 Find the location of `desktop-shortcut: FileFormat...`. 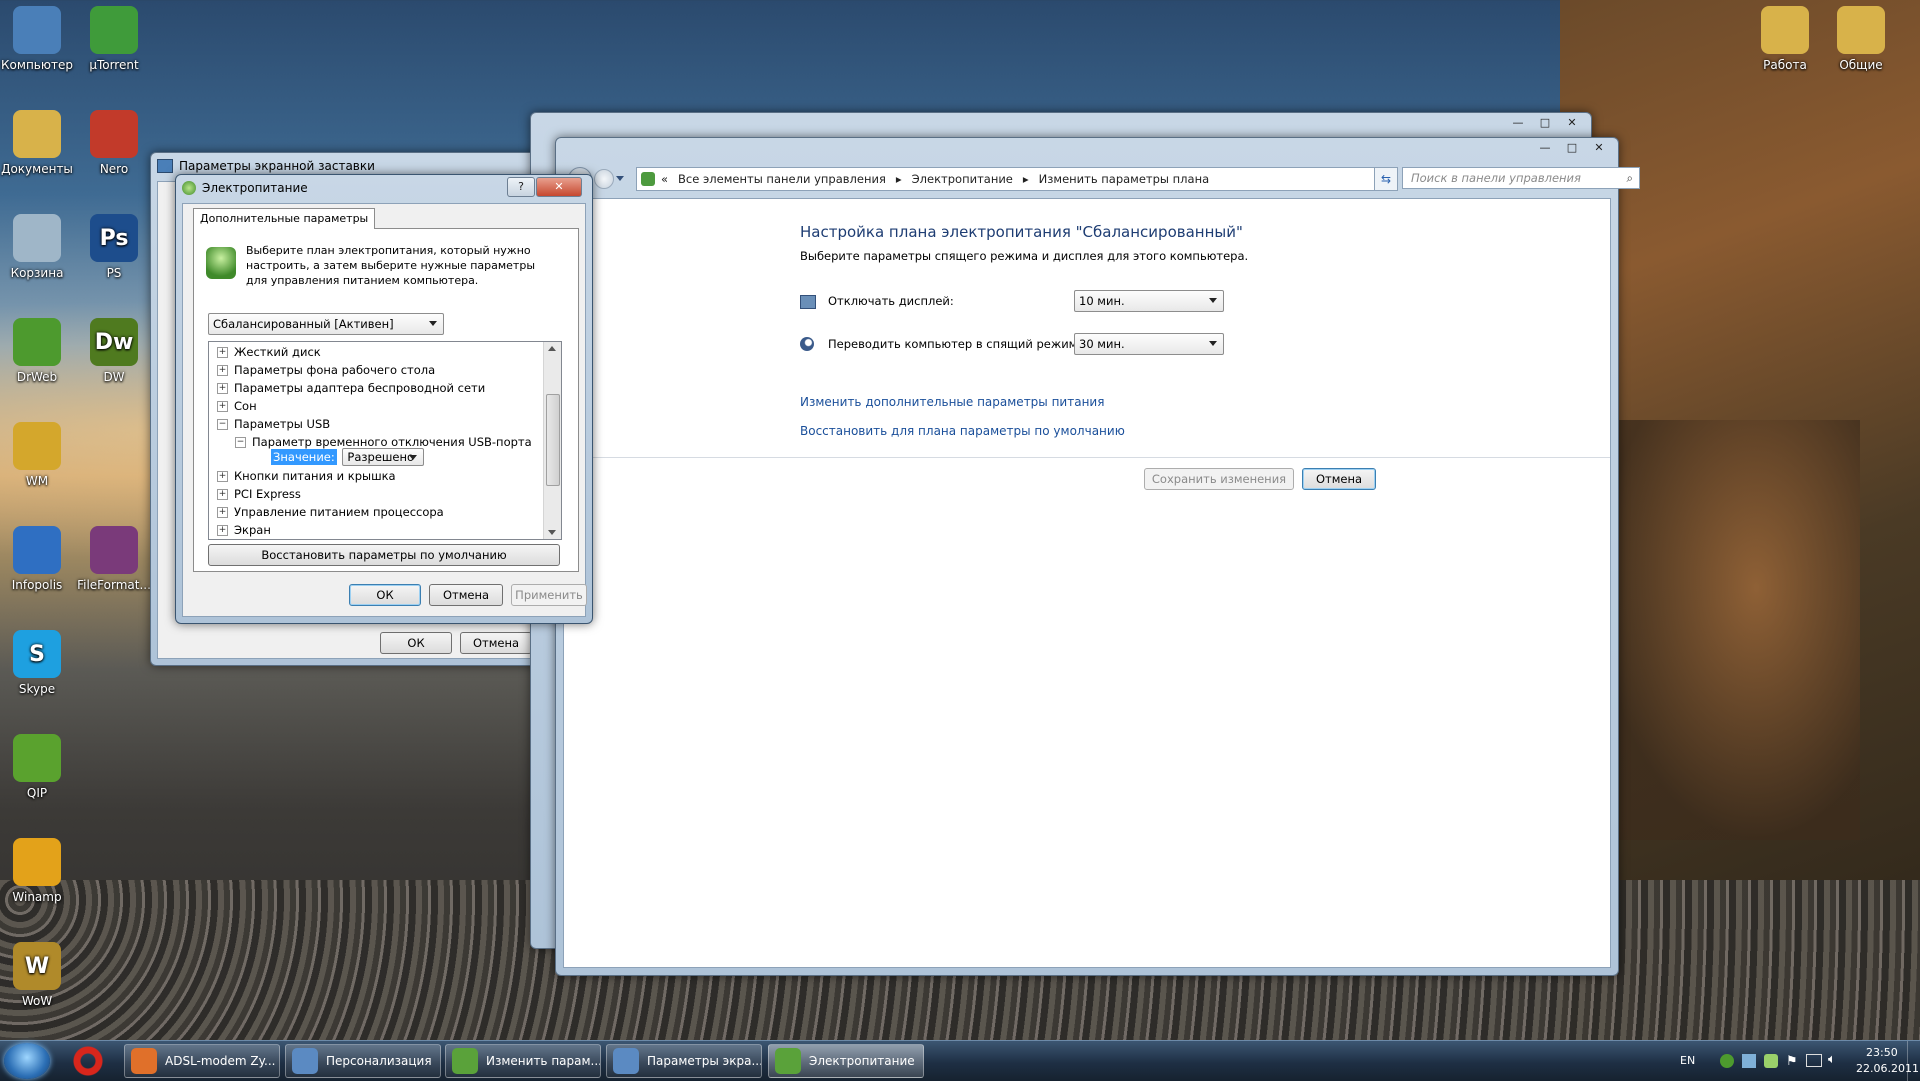

desktop-shortcut: FileFormat... is located at coordinates (114, 559).